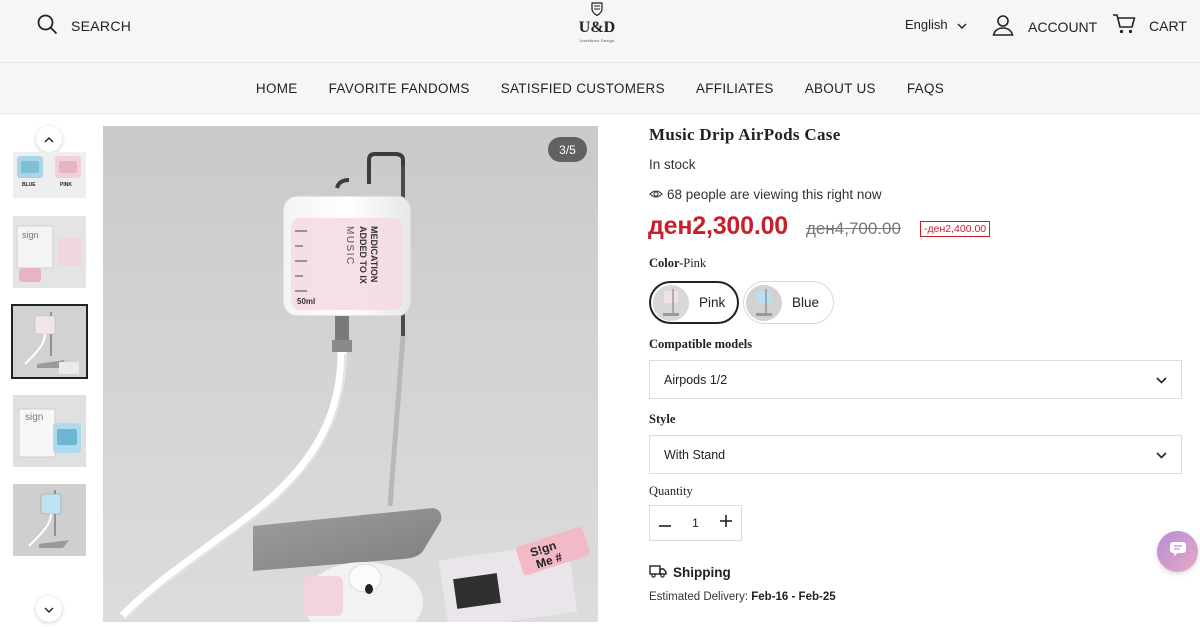  I want to click on delivery-label: Estimated Delivery:, so click(699, 597).